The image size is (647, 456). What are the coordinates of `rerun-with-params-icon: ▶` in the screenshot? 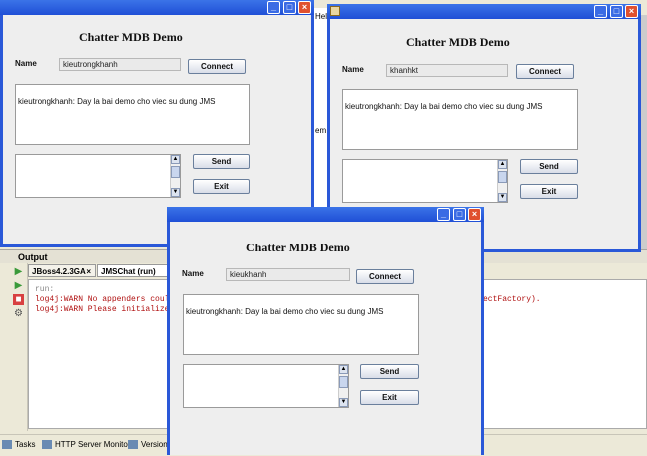 It's located at (18, 285).